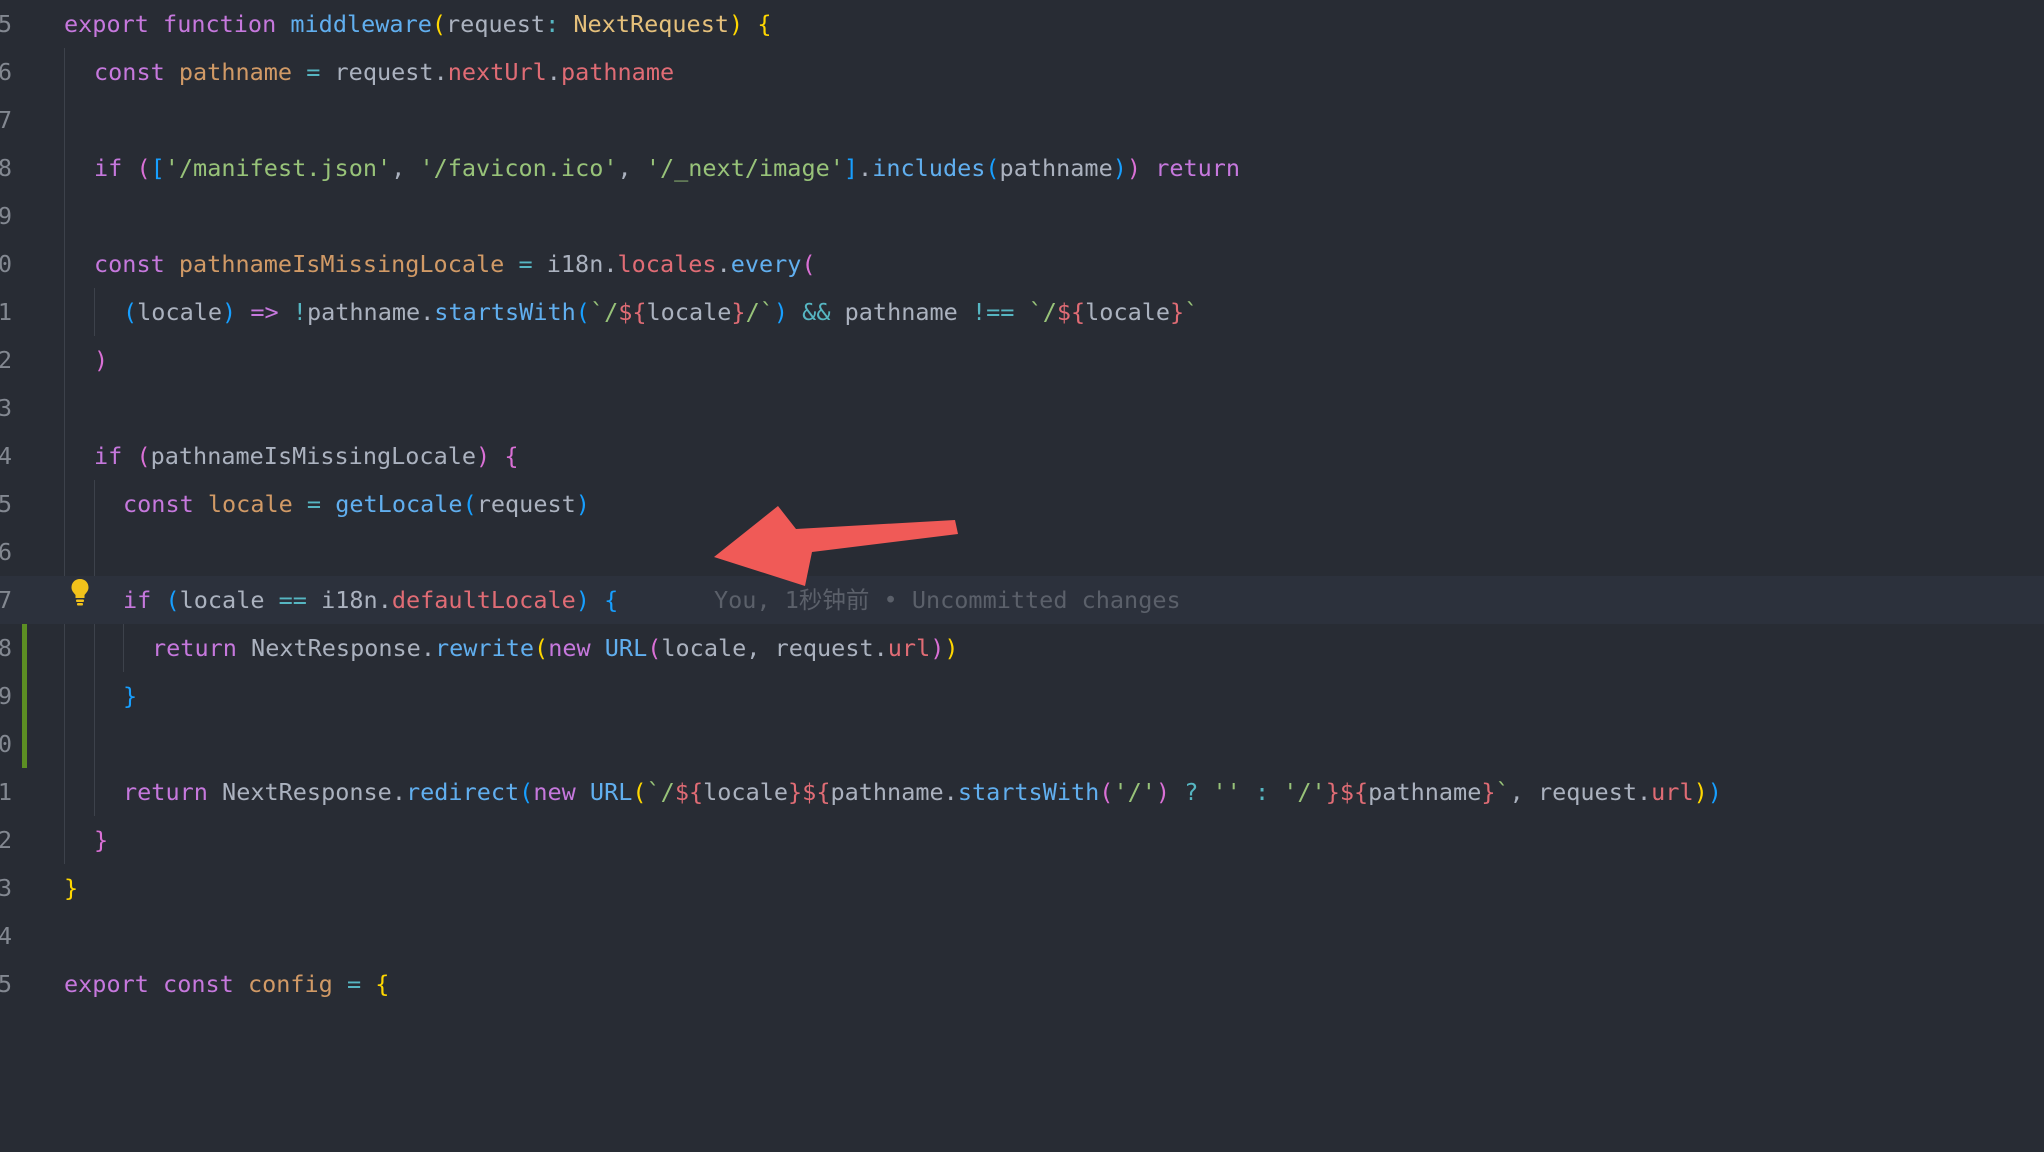 This screenshot has height=1152, width=2044. I want to click on code-line: 9, so click(1022, 216).